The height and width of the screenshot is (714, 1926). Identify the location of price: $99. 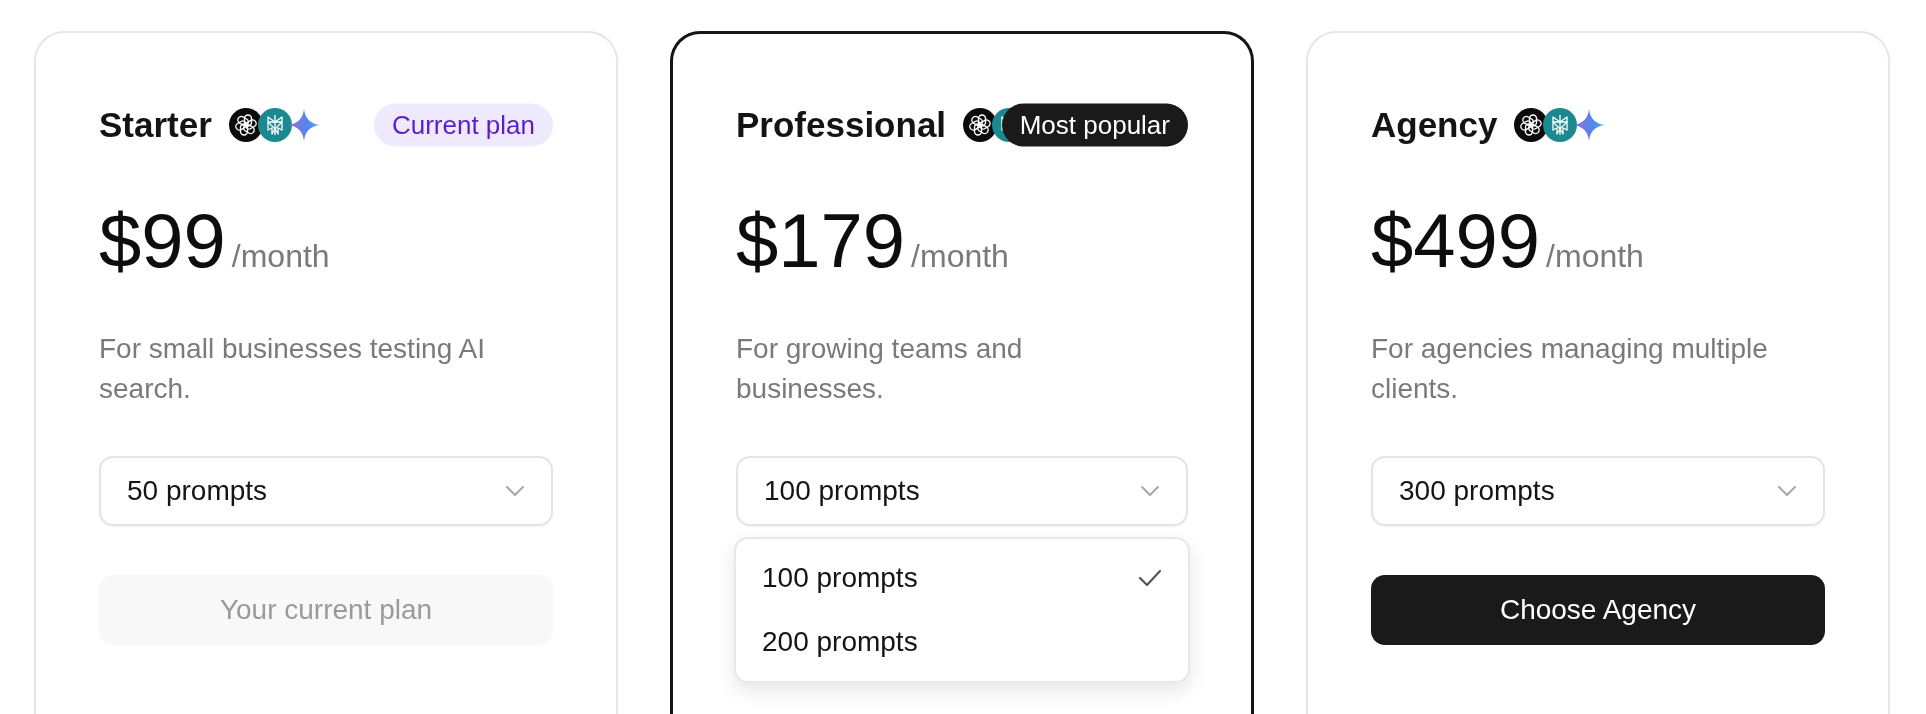
(162, 241).